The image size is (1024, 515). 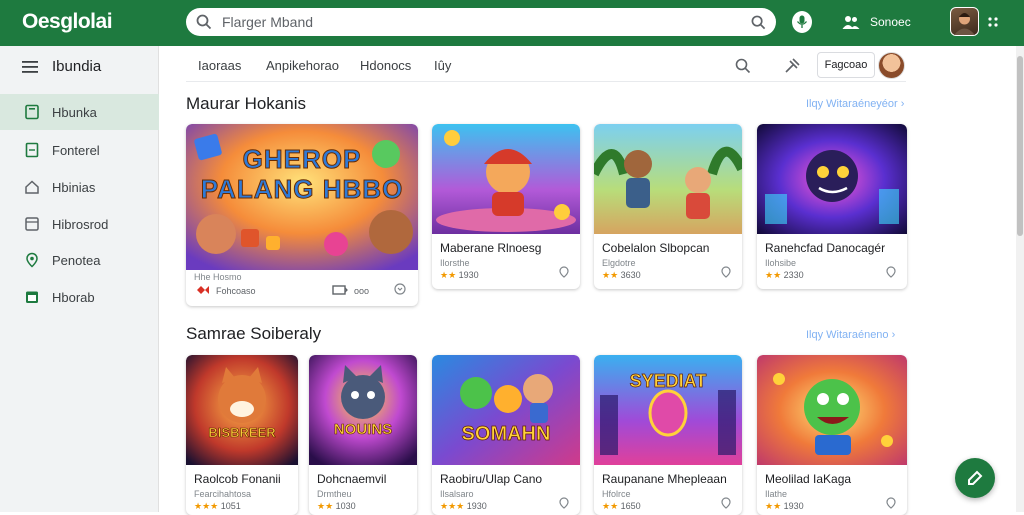 What do you see at coordinates (79, 112) in the screenshot?
I see `sidebar-item-1: Hbunka` at bounding box center [79, 112].